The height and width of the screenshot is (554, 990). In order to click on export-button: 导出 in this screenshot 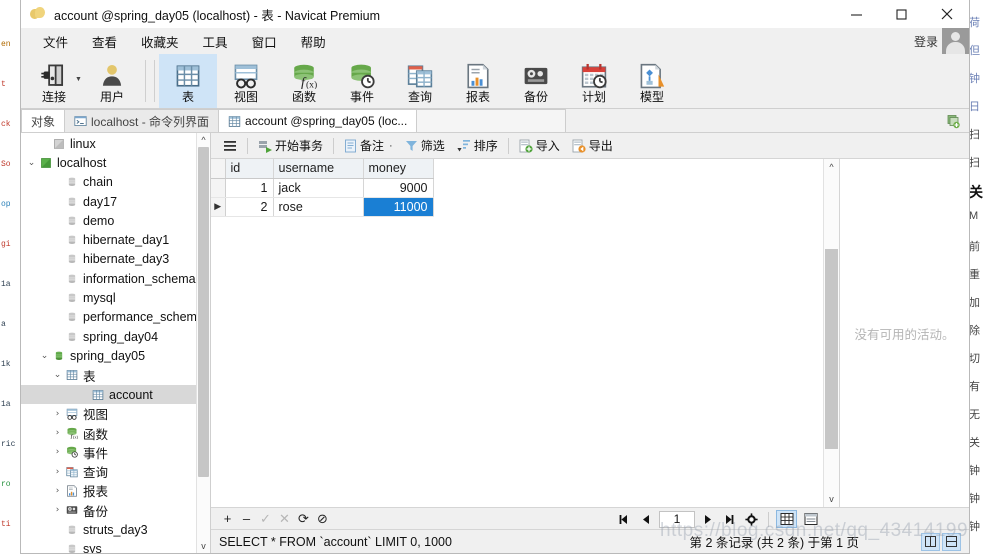, I will do `click(592, 145)`.